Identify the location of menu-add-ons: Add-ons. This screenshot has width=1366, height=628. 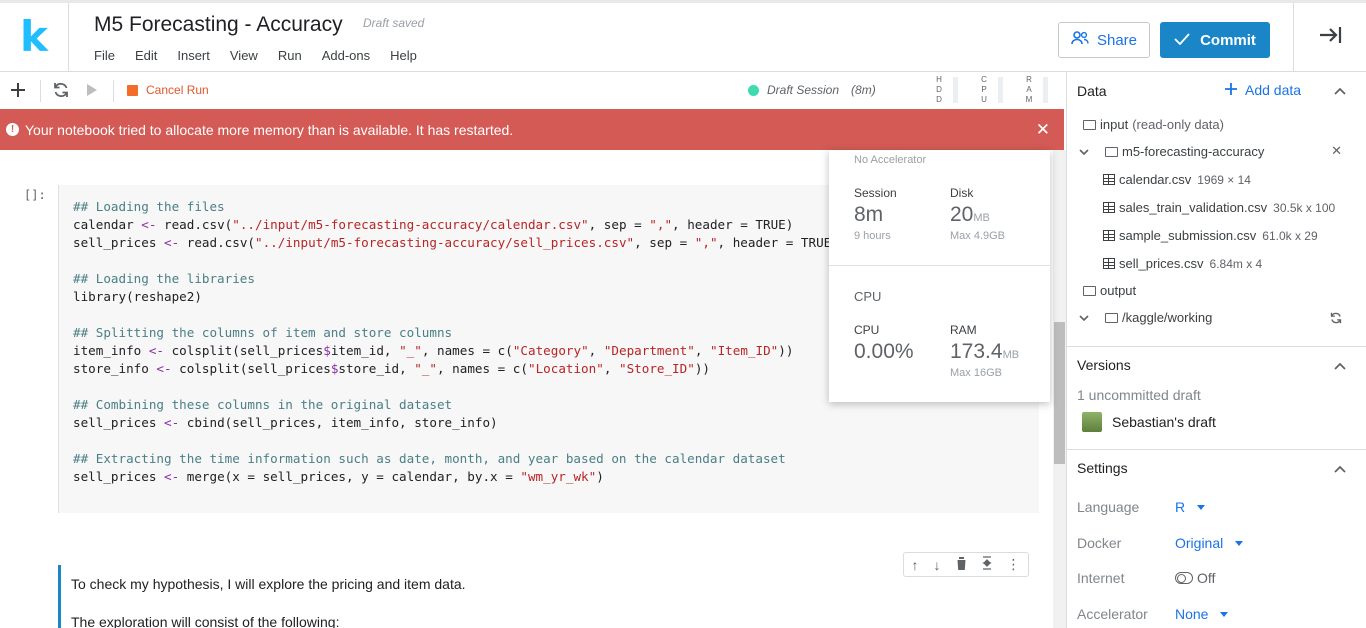
(346, 55).